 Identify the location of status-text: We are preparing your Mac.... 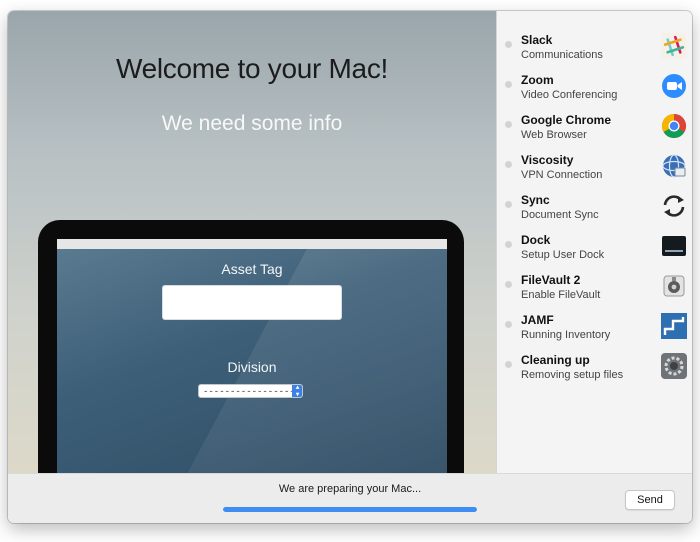
(350, 489).